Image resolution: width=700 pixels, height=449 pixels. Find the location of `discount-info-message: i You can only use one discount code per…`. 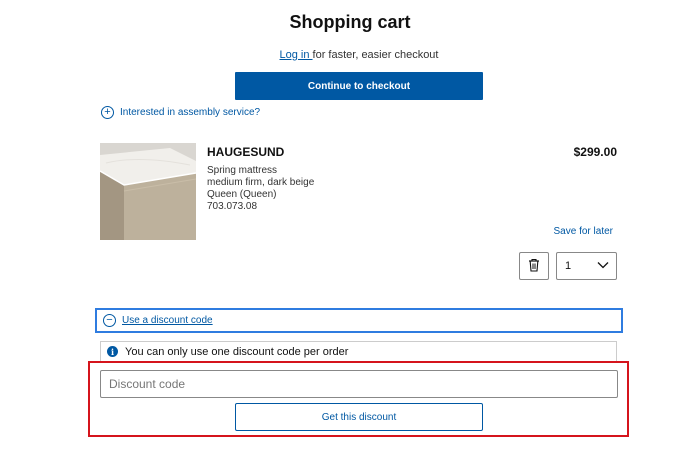

discount-info-message: i You can only use one discount code per… is located at coordinates (358, 351).